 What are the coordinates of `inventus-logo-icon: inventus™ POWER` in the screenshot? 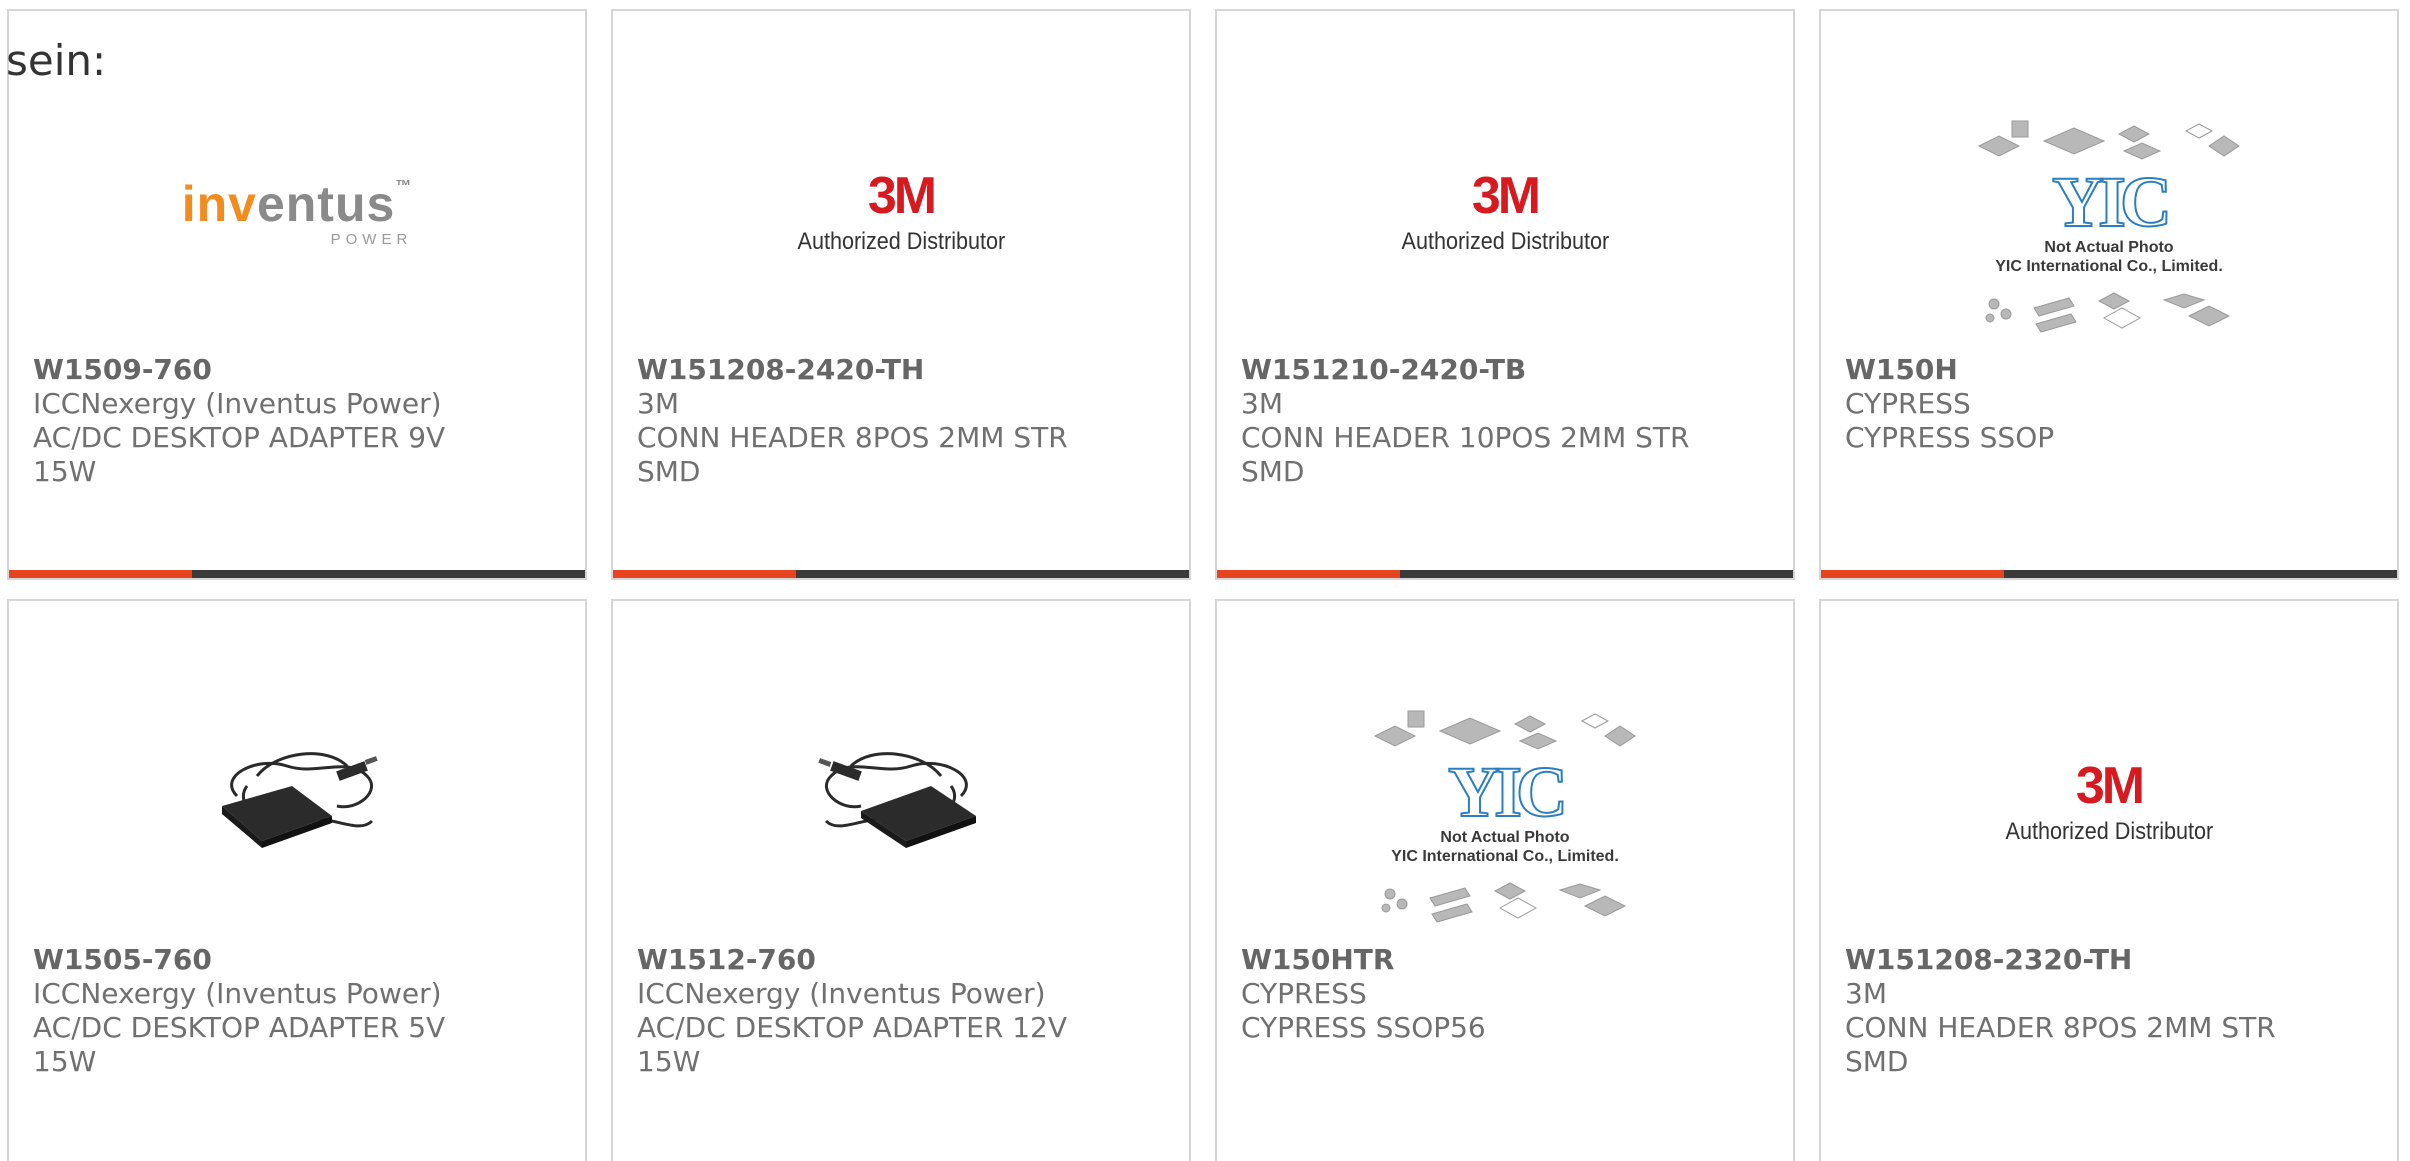 It's located at (297, 211).